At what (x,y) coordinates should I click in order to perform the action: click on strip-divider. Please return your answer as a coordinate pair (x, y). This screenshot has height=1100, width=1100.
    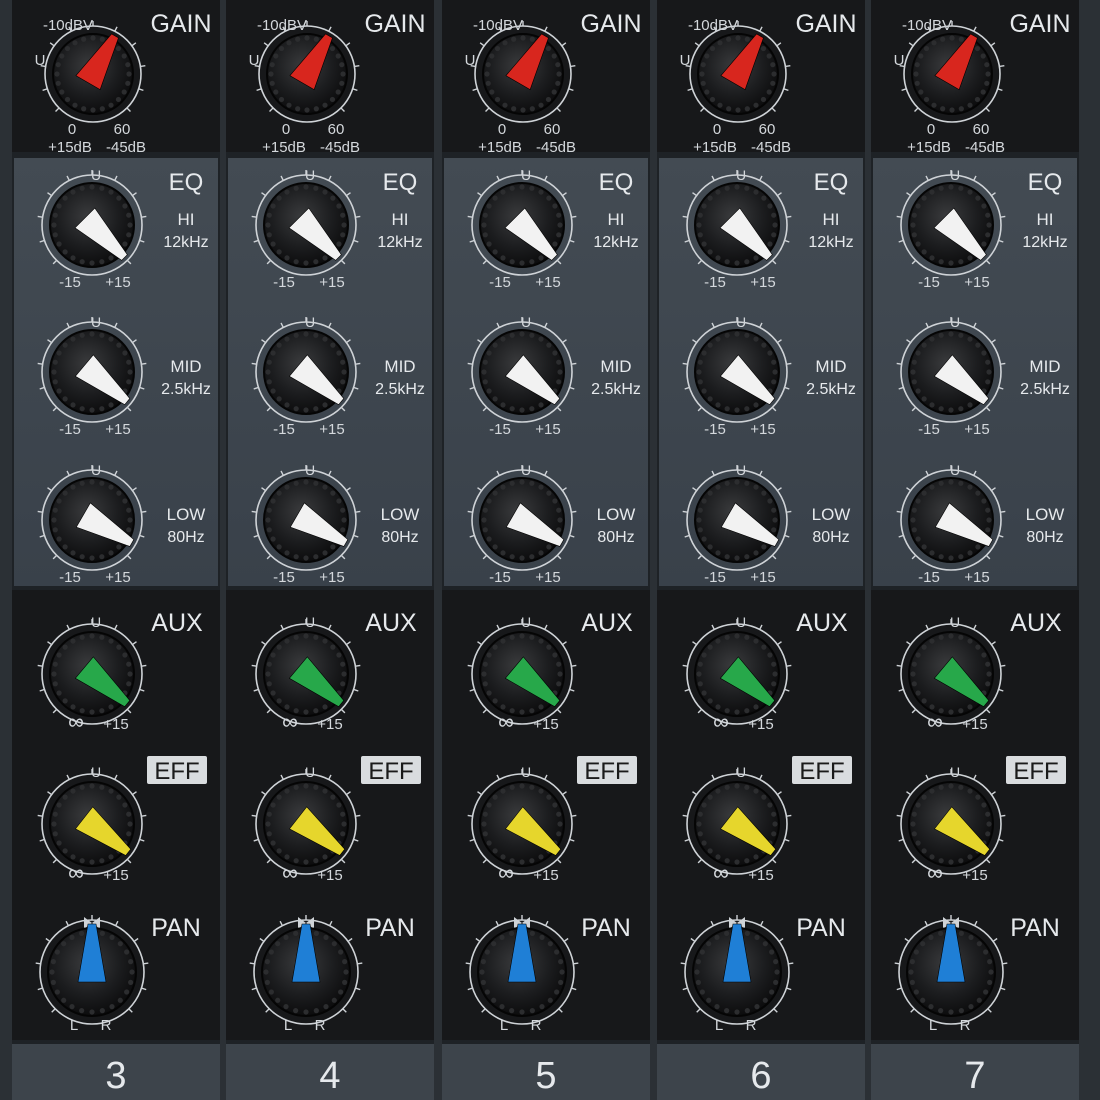
    Looking at the image, I should click on (653, 550).